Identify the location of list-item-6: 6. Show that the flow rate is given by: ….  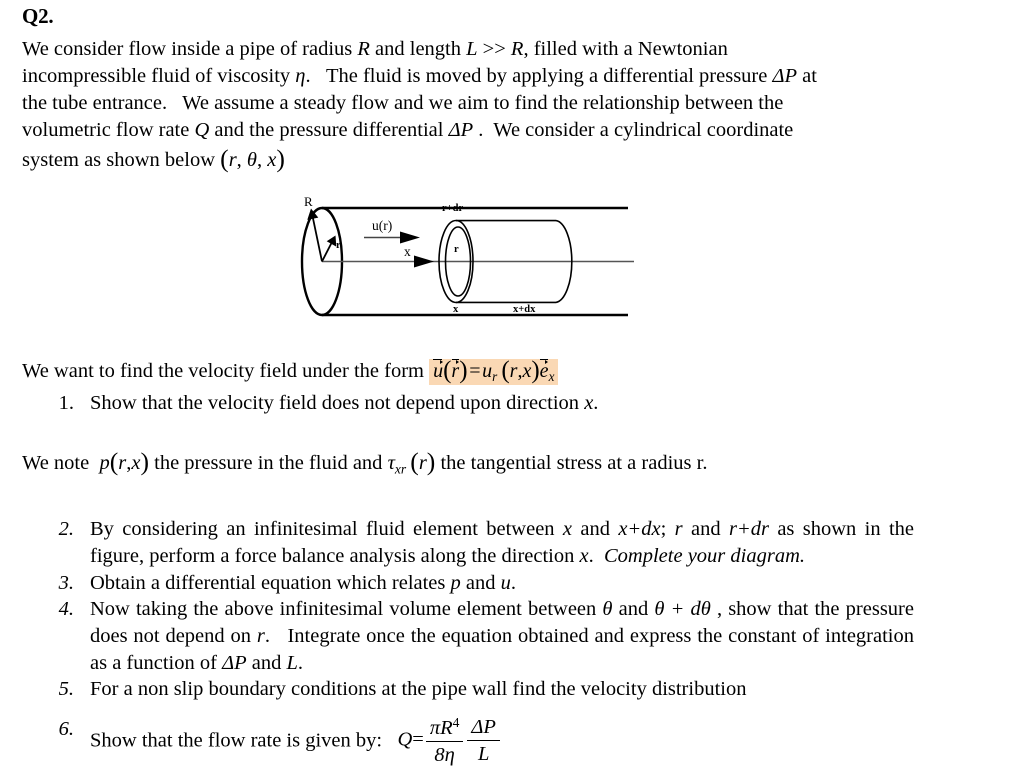
(481, 741).